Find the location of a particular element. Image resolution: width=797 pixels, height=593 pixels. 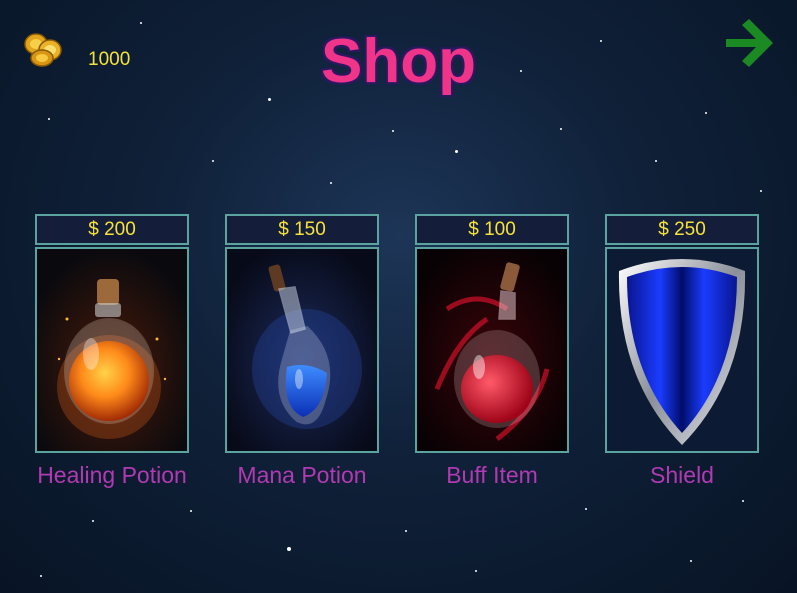

item-name: Healing Potion is located at coordinates (112, 475).